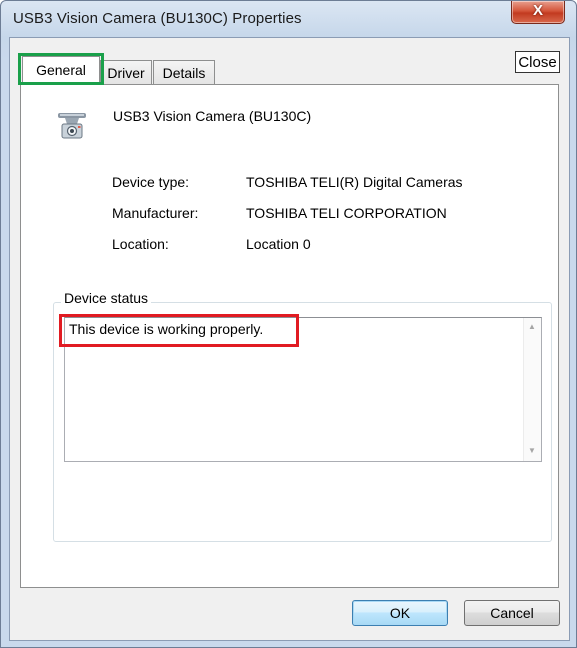 The height and width of the screenshot is (648, 577). I want to click on camera-device-icon, so click(72, 126).